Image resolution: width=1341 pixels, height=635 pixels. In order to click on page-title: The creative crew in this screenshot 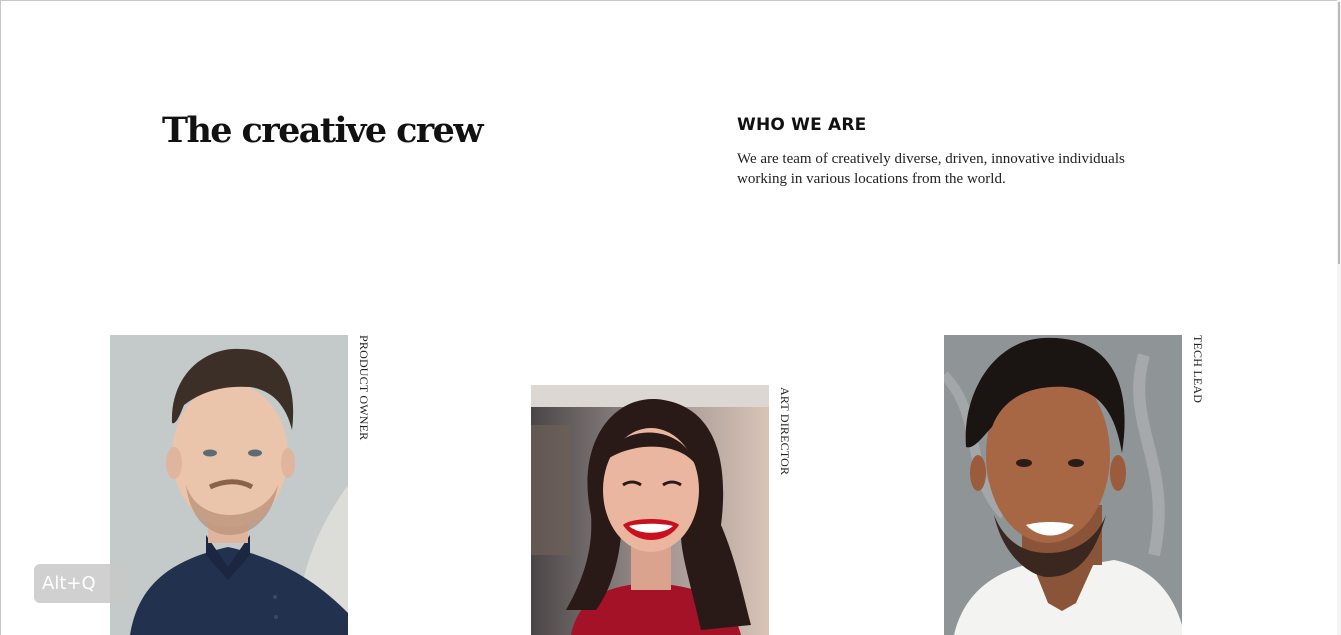, I will do `click(322, 130)`.